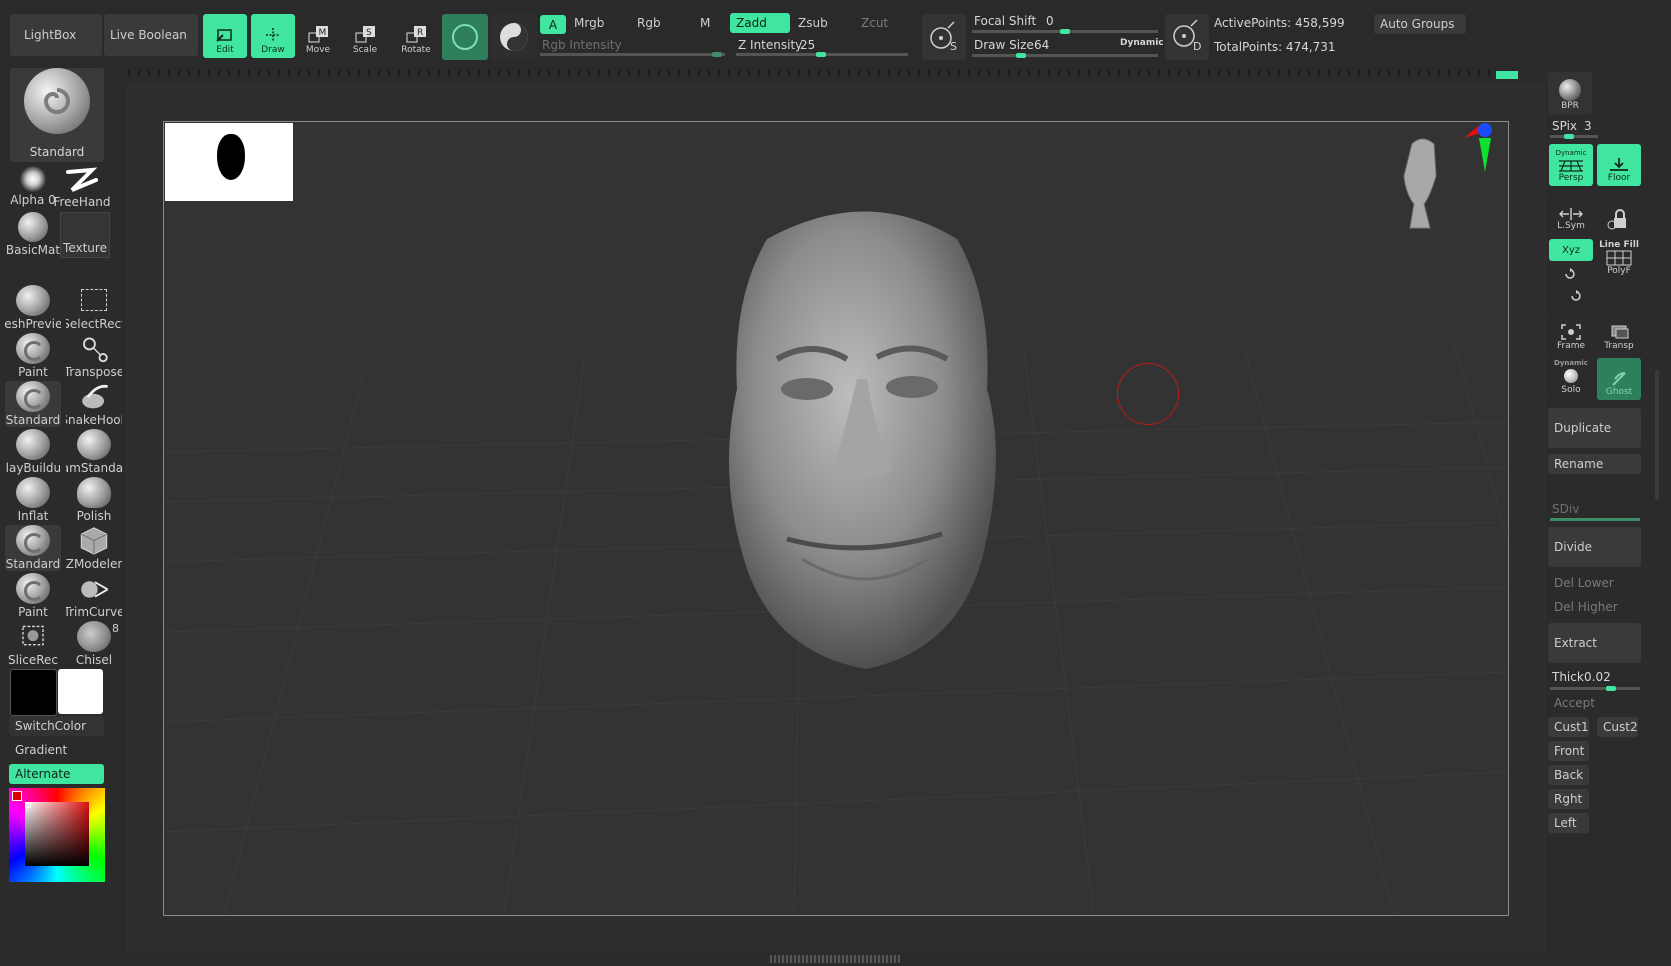 This screenshot has width=1671, height=966. What do you see at coordinates (707, 23) in the screenshot?
I see `m-button: M` at bounding box center [707, 23].